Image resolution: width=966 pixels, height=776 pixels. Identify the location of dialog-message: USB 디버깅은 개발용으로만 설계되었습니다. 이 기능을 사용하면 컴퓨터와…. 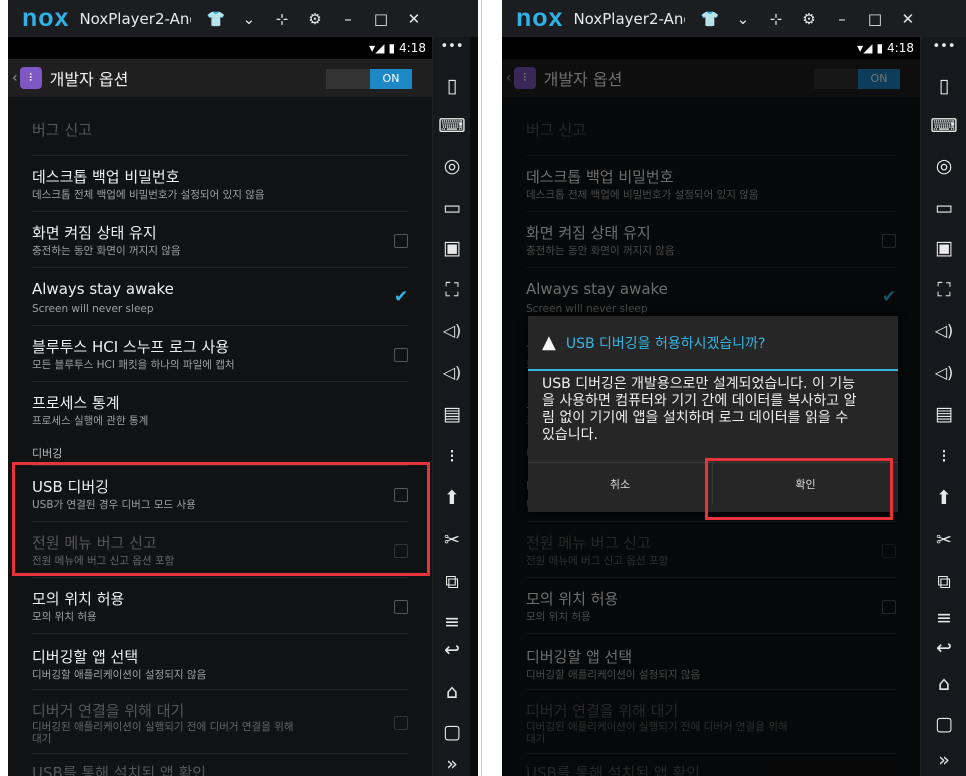
(699, 409).